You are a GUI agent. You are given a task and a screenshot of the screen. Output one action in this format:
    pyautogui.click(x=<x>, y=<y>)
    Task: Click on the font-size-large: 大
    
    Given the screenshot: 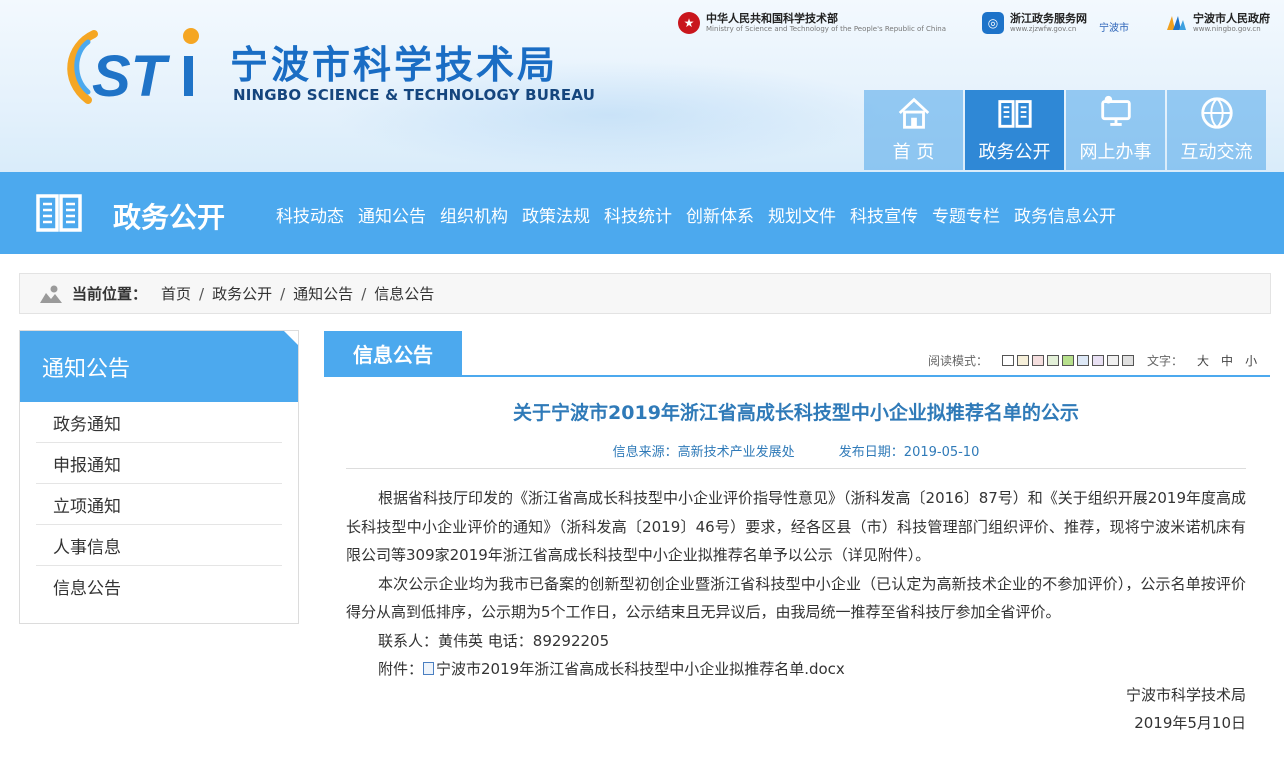 What is the action you would take?
    pyautogui.click(x=1203, y=360)
    